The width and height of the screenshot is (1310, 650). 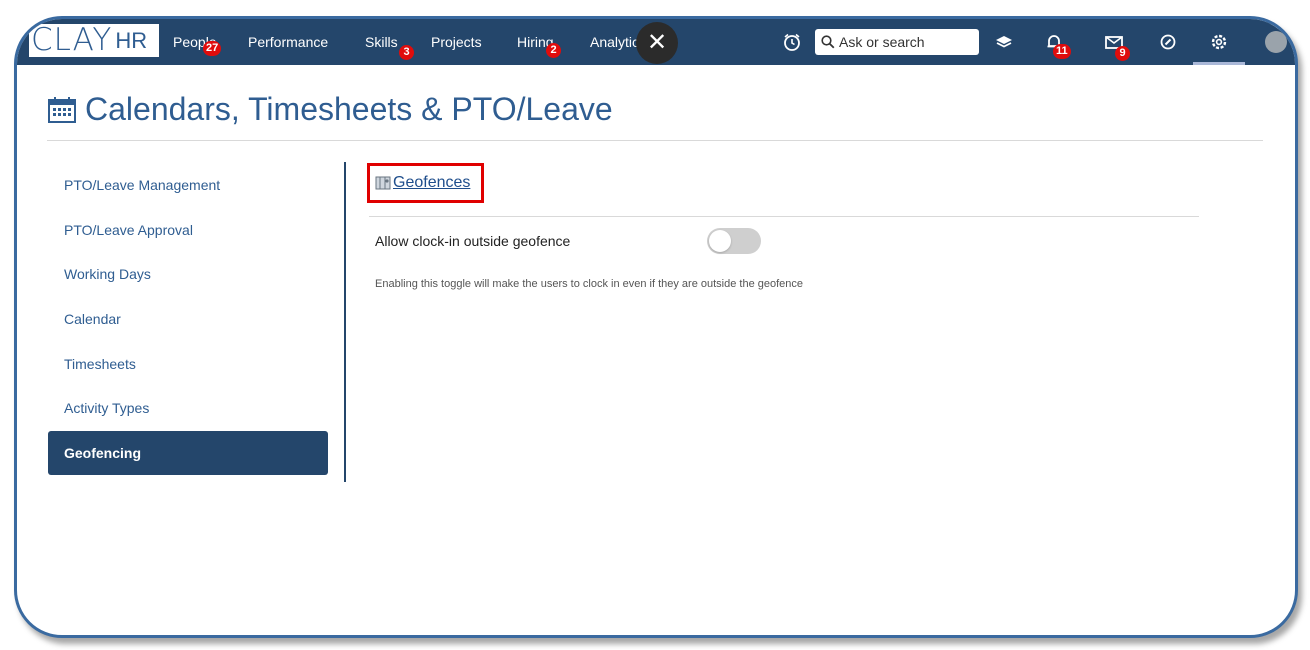 What do you see at coordinates (188, 185) in the screenshot?
I see `sidebar-item-pto-leave-management: PTO/Leave Management` at bounding box center [188, 185].